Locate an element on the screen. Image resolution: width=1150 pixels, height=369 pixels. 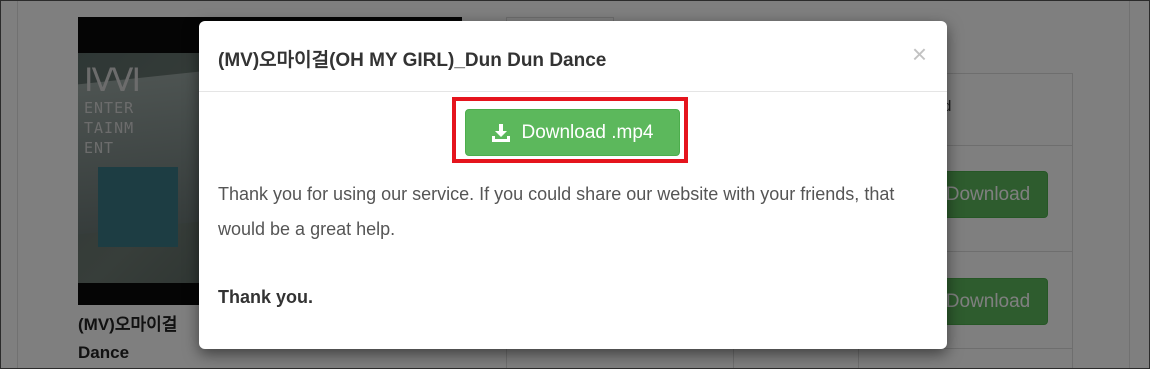
download-icon is located at coordinates (501, 132).